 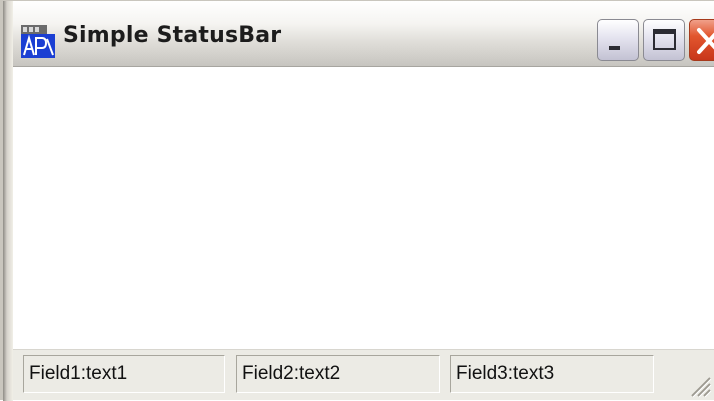 What do you see at coordinates (124, 374) in the screenshot?
I see `status-field-1: Field1:text1` at bounding box center [124, 374].